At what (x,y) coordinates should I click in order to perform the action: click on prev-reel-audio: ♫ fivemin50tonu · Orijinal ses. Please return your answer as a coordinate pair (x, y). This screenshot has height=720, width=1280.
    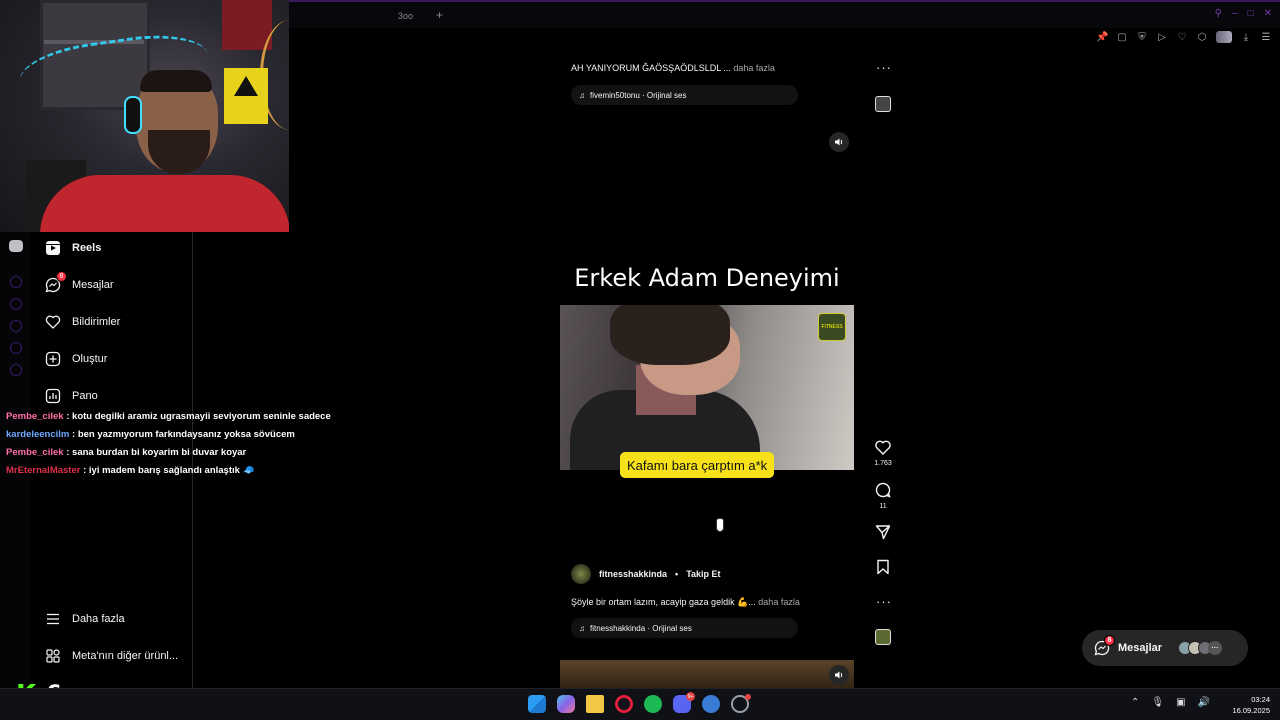
    Looking at the image, I should click on (684, 95).